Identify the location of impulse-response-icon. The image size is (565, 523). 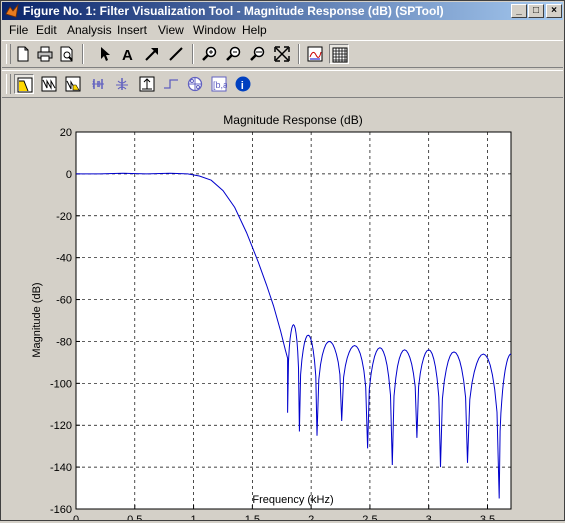
(147, 84).